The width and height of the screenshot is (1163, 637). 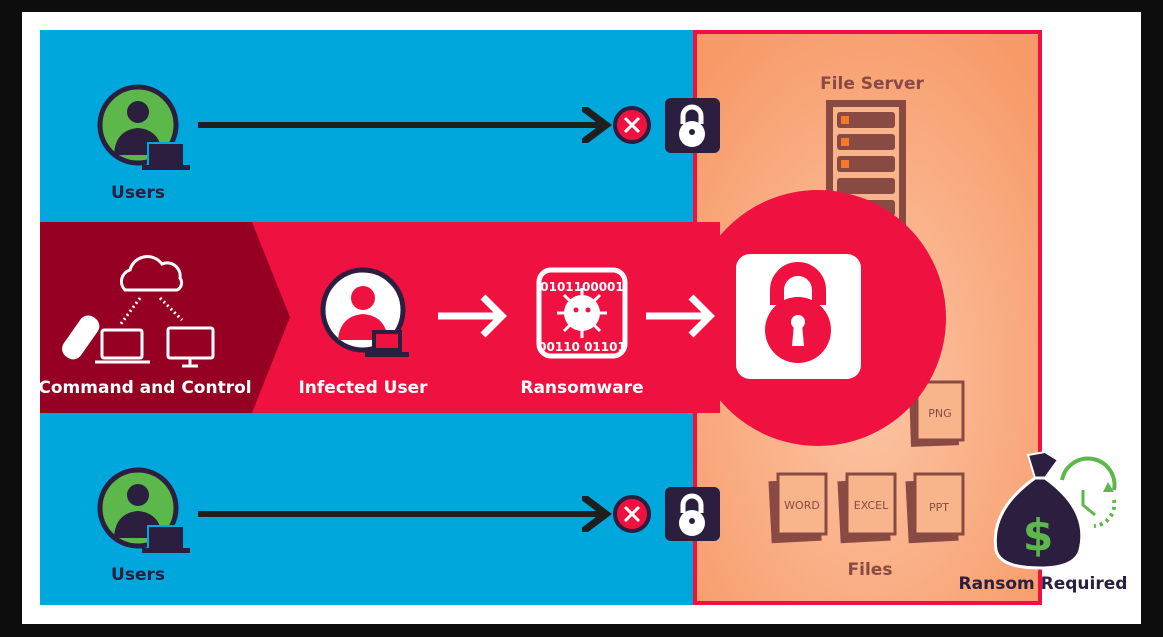 I want to click on ransom-required-label: Ransom Required, so click(x=1043, y=584).